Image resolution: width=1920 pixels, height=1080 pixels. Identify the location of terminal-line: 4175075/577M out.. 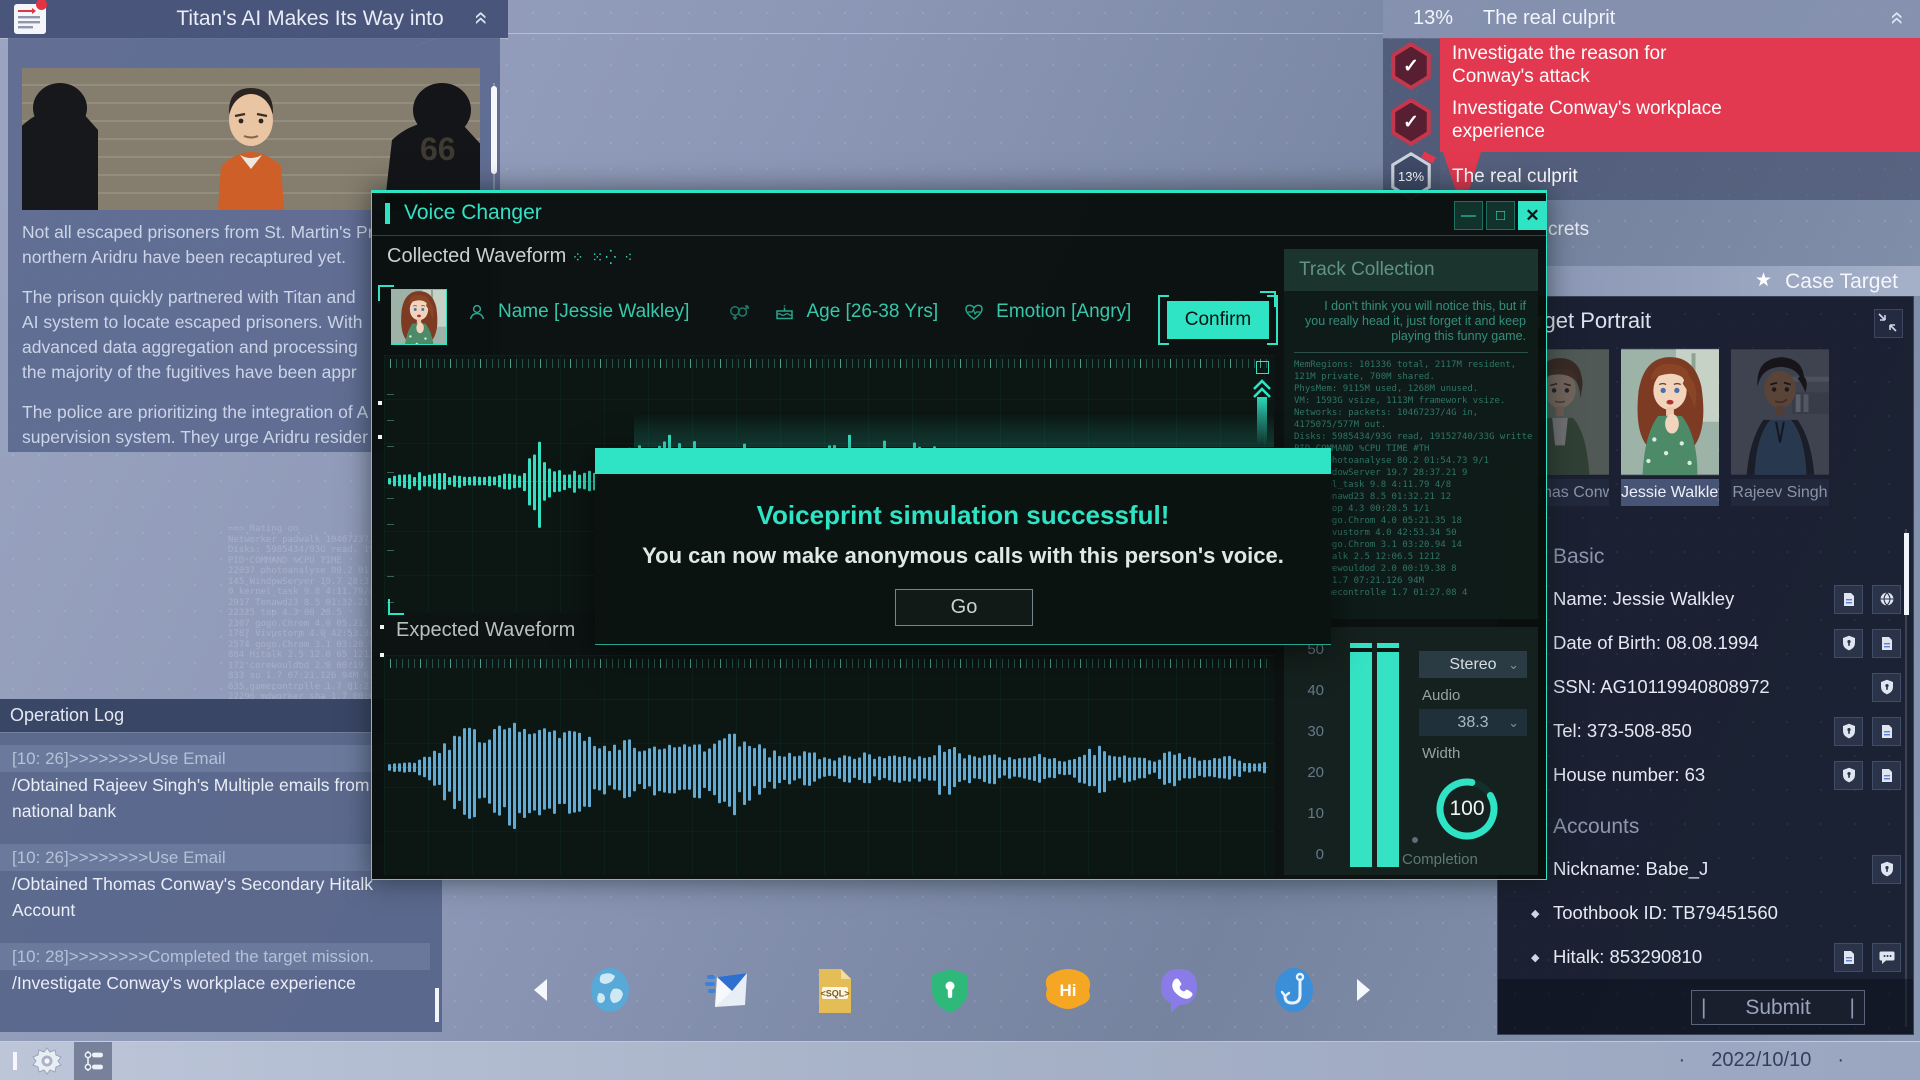
(1340, 425).